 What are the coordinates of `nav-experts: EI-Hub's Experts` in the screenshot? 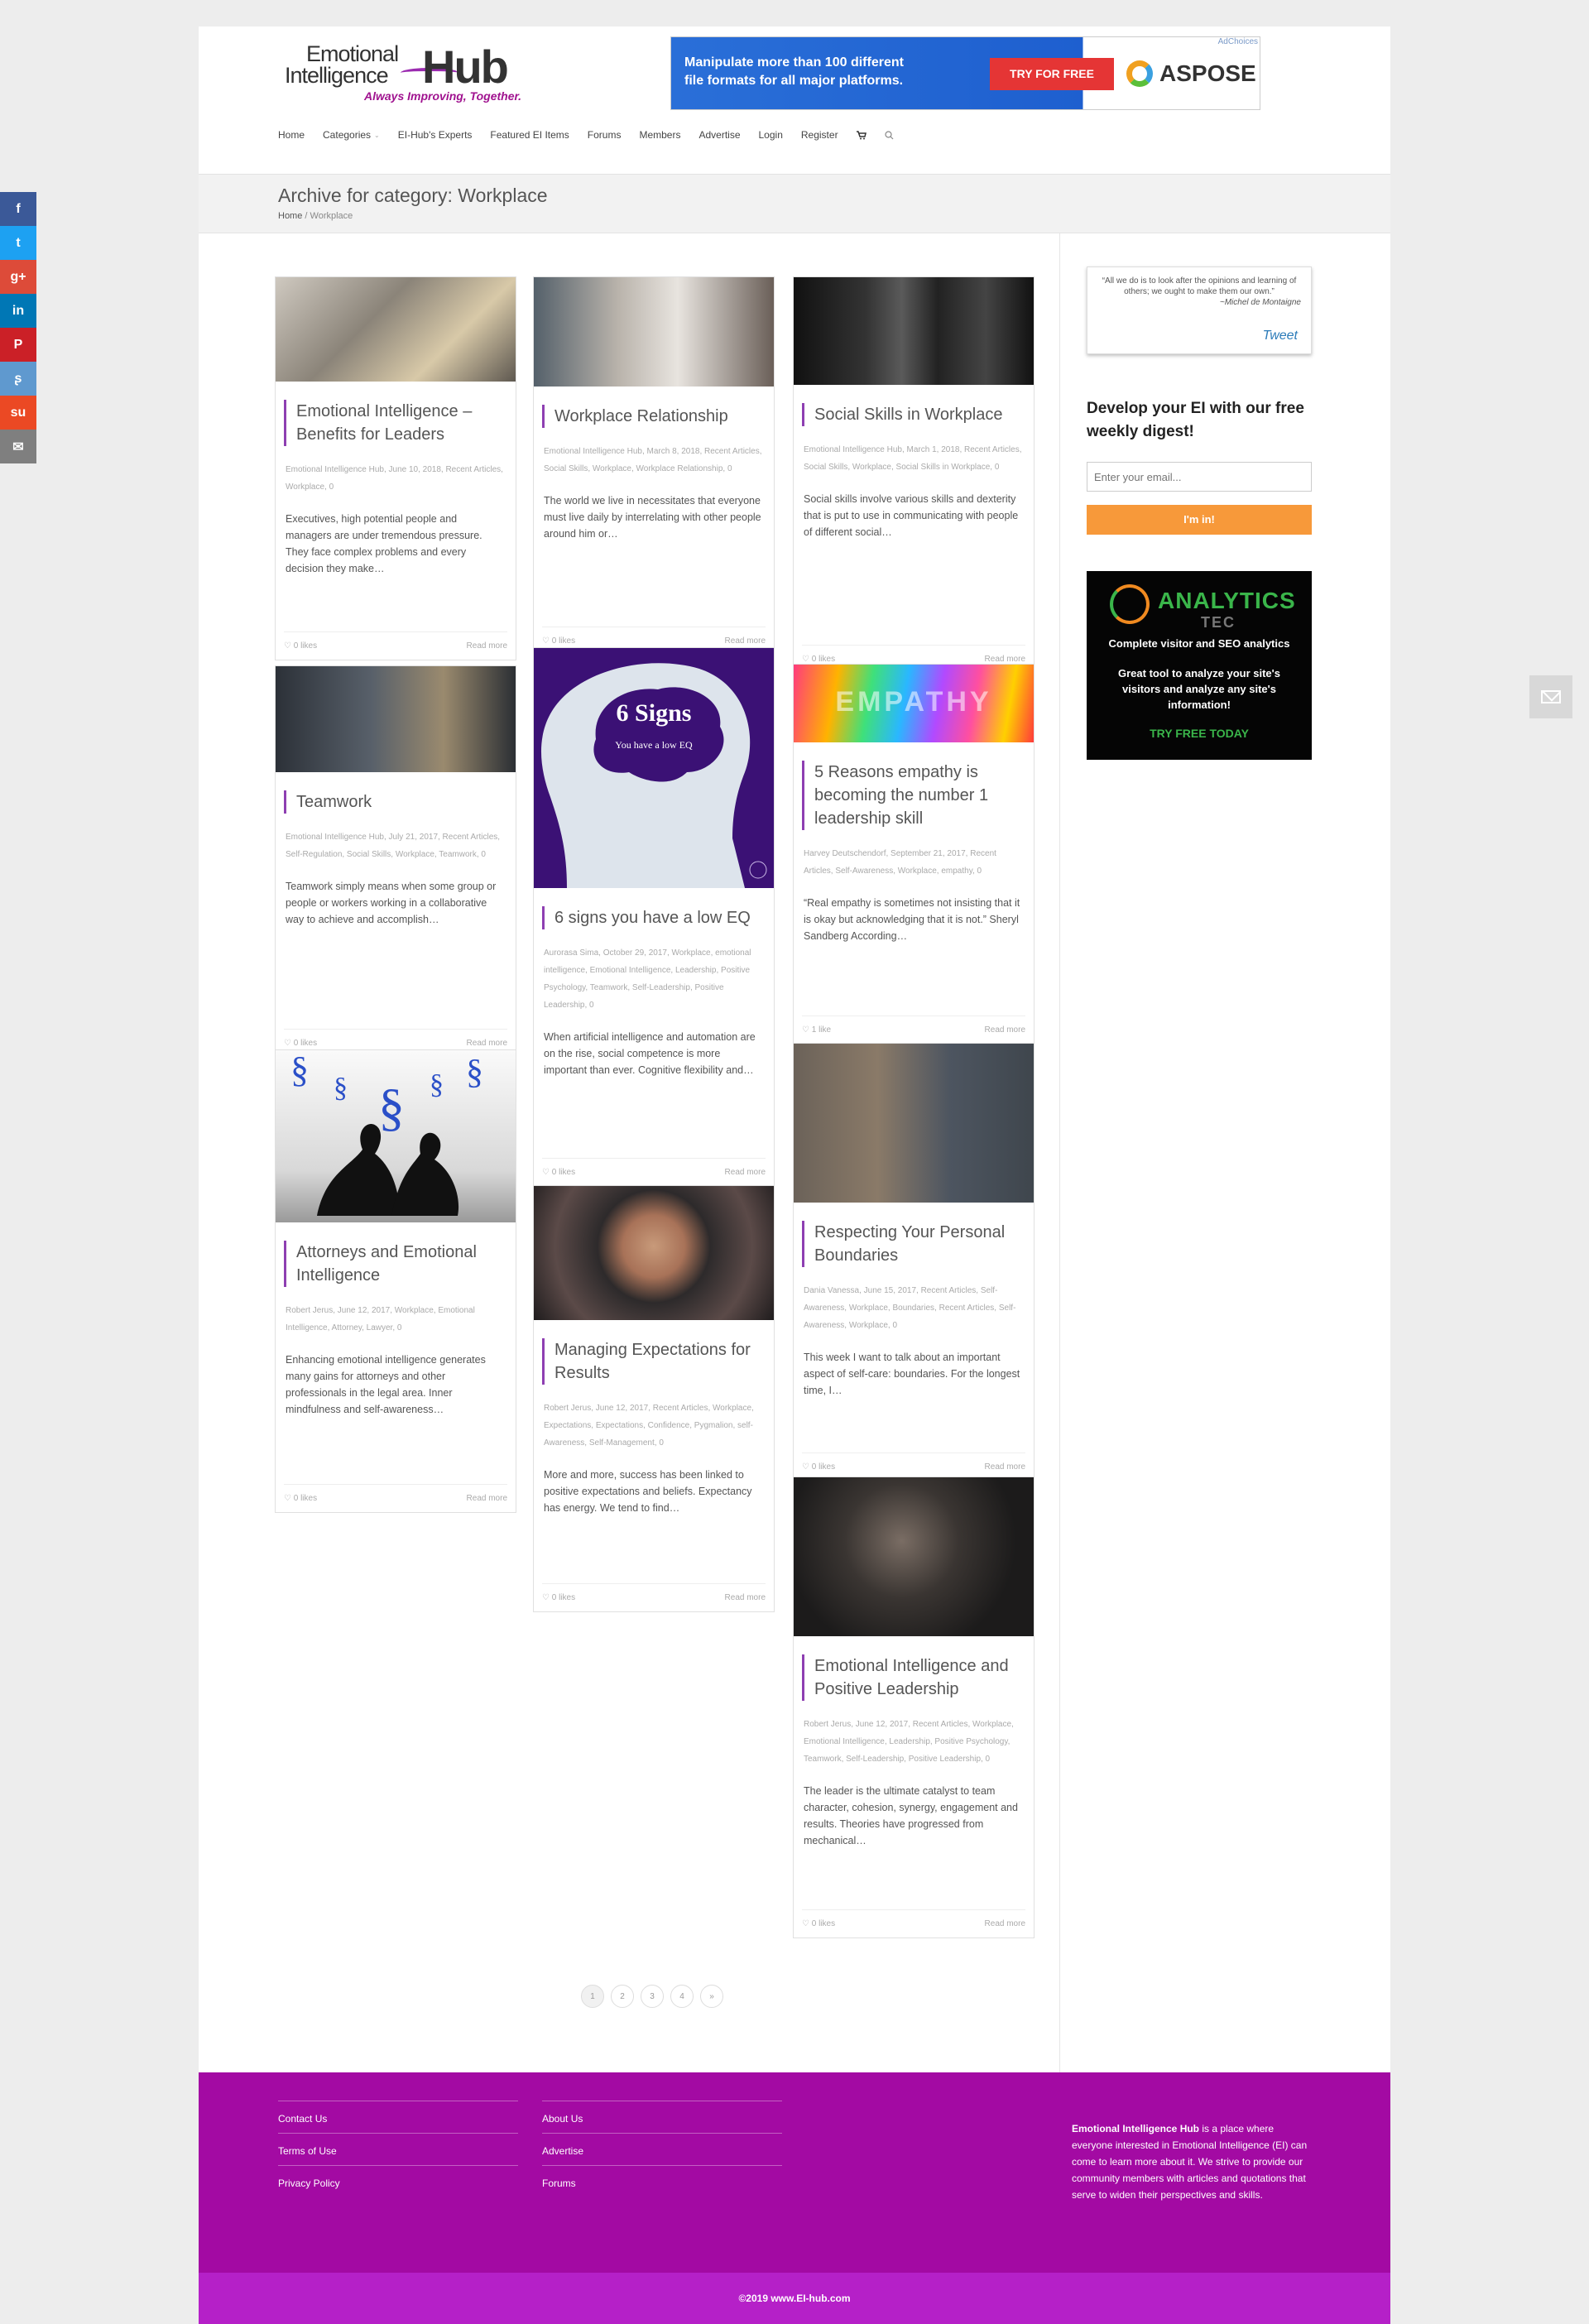 It's located at (436, 135).